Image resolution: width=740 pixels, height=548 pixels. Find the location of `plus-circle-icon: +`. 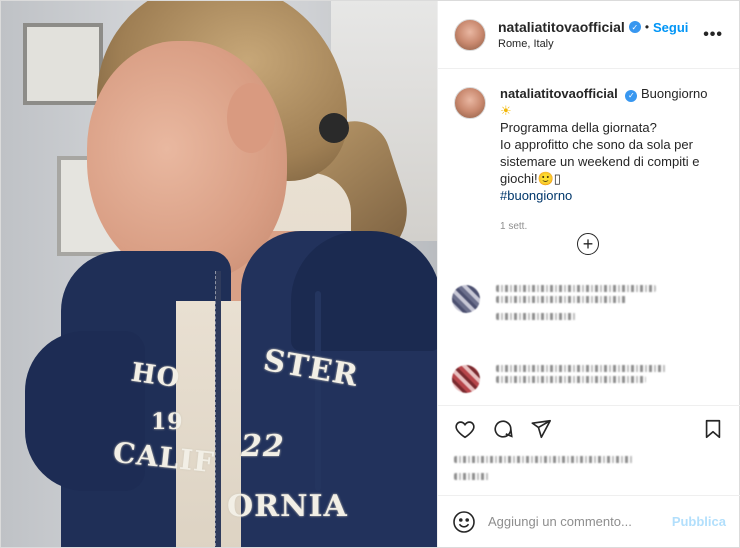

plus-circle-icon: + is located at coordinates (588, 244).